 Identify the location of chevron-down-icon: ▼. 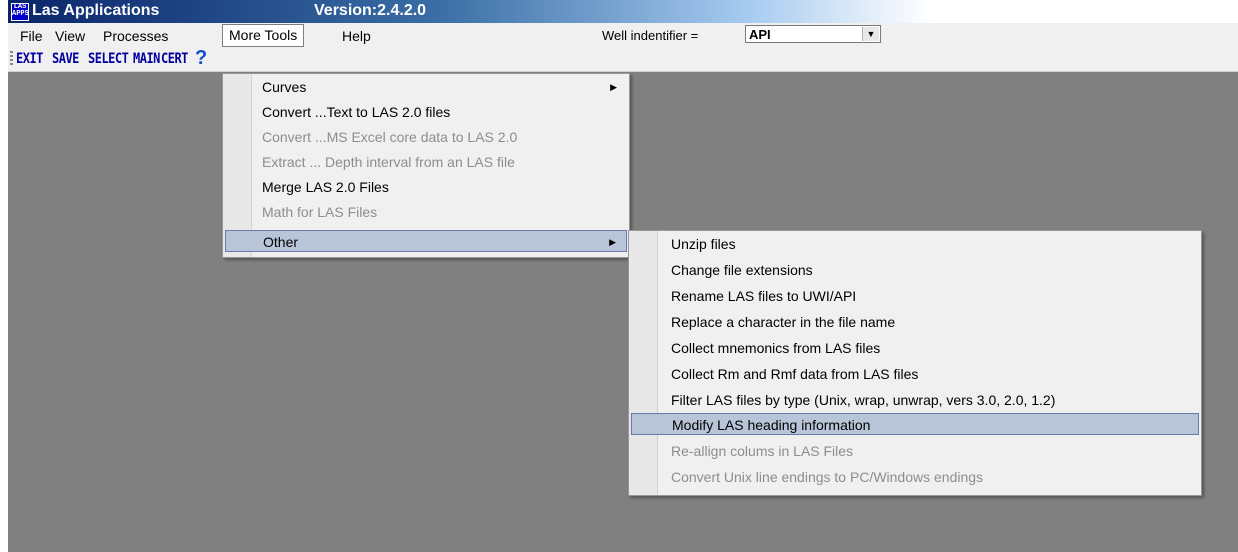
(870, 34).